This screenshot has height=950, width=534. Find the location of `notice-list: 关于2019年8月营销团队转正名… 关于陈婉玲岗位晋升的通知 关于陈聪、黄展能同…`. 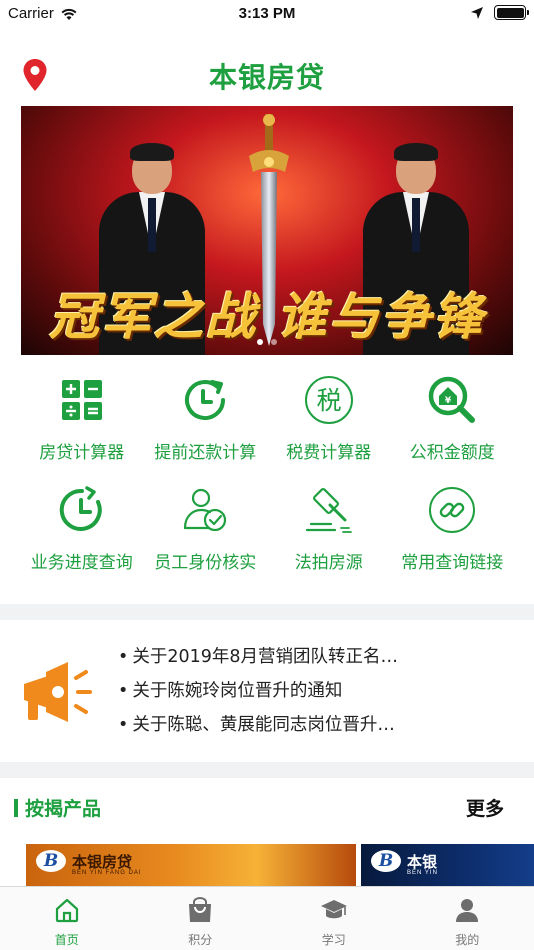

notice-list: 关于2019年8月营销团队转正名… 关于陈婉玲岗位晋升的通知 关于陈聪、黄展能同… is located at coordinates (258, 695).